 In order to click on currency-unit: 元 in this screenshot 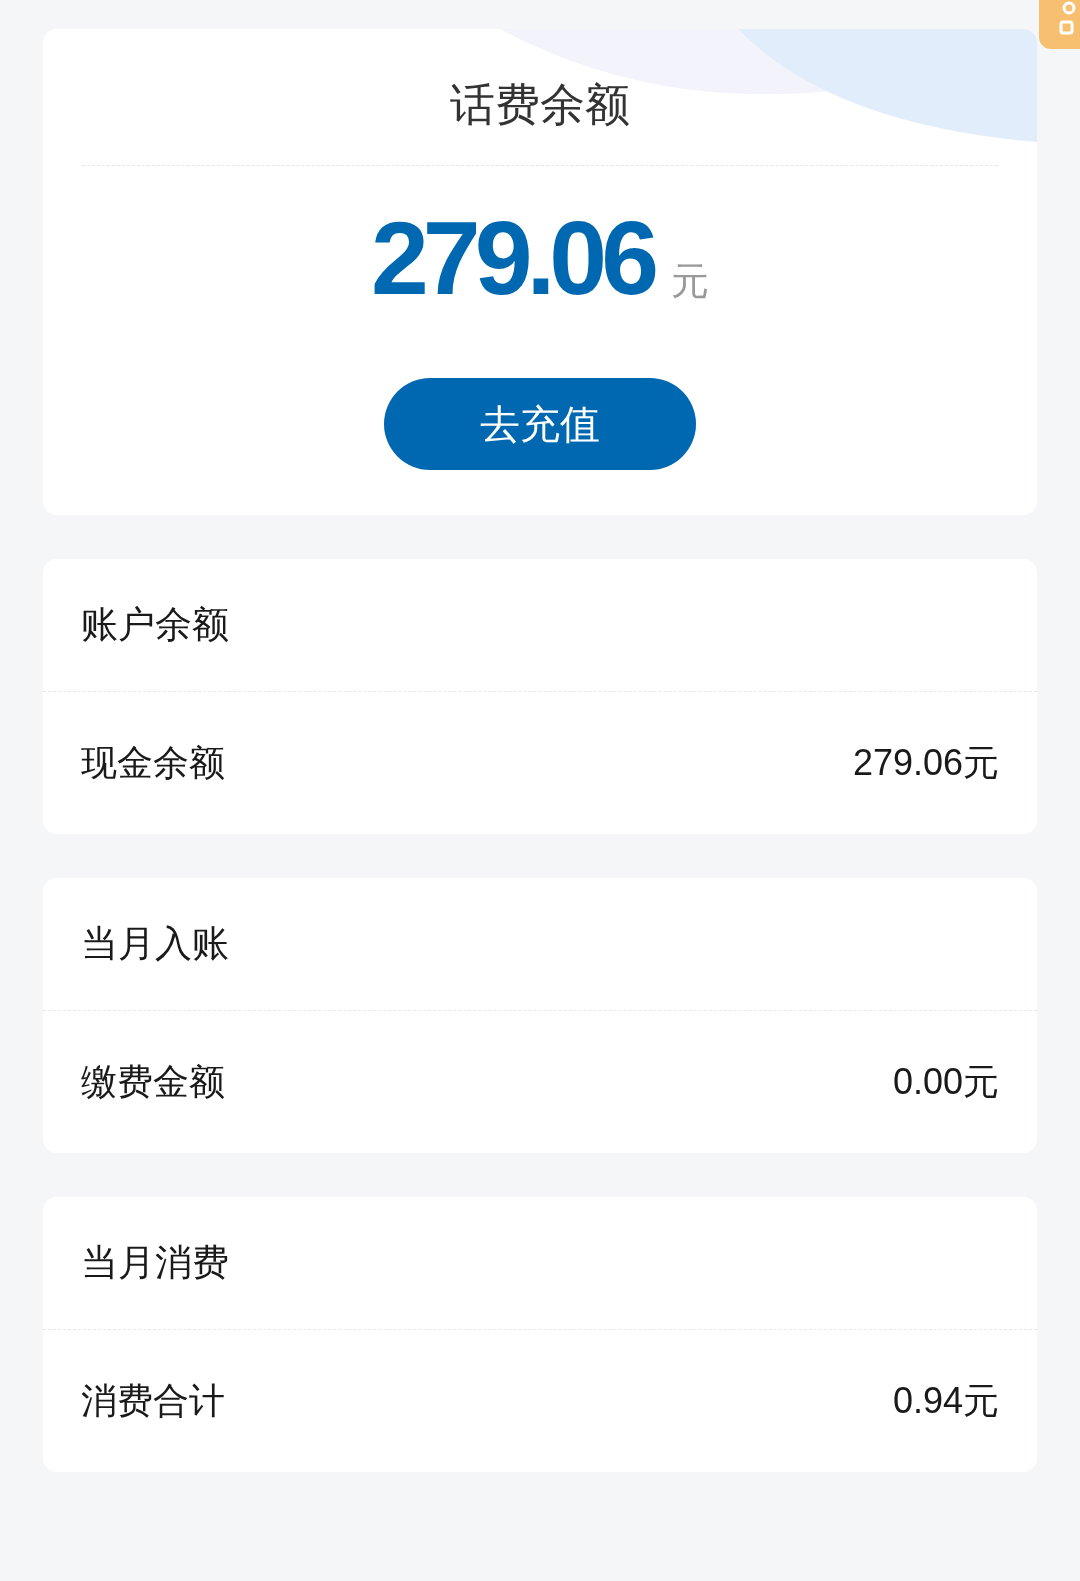, I will do `click(690, 281)`.